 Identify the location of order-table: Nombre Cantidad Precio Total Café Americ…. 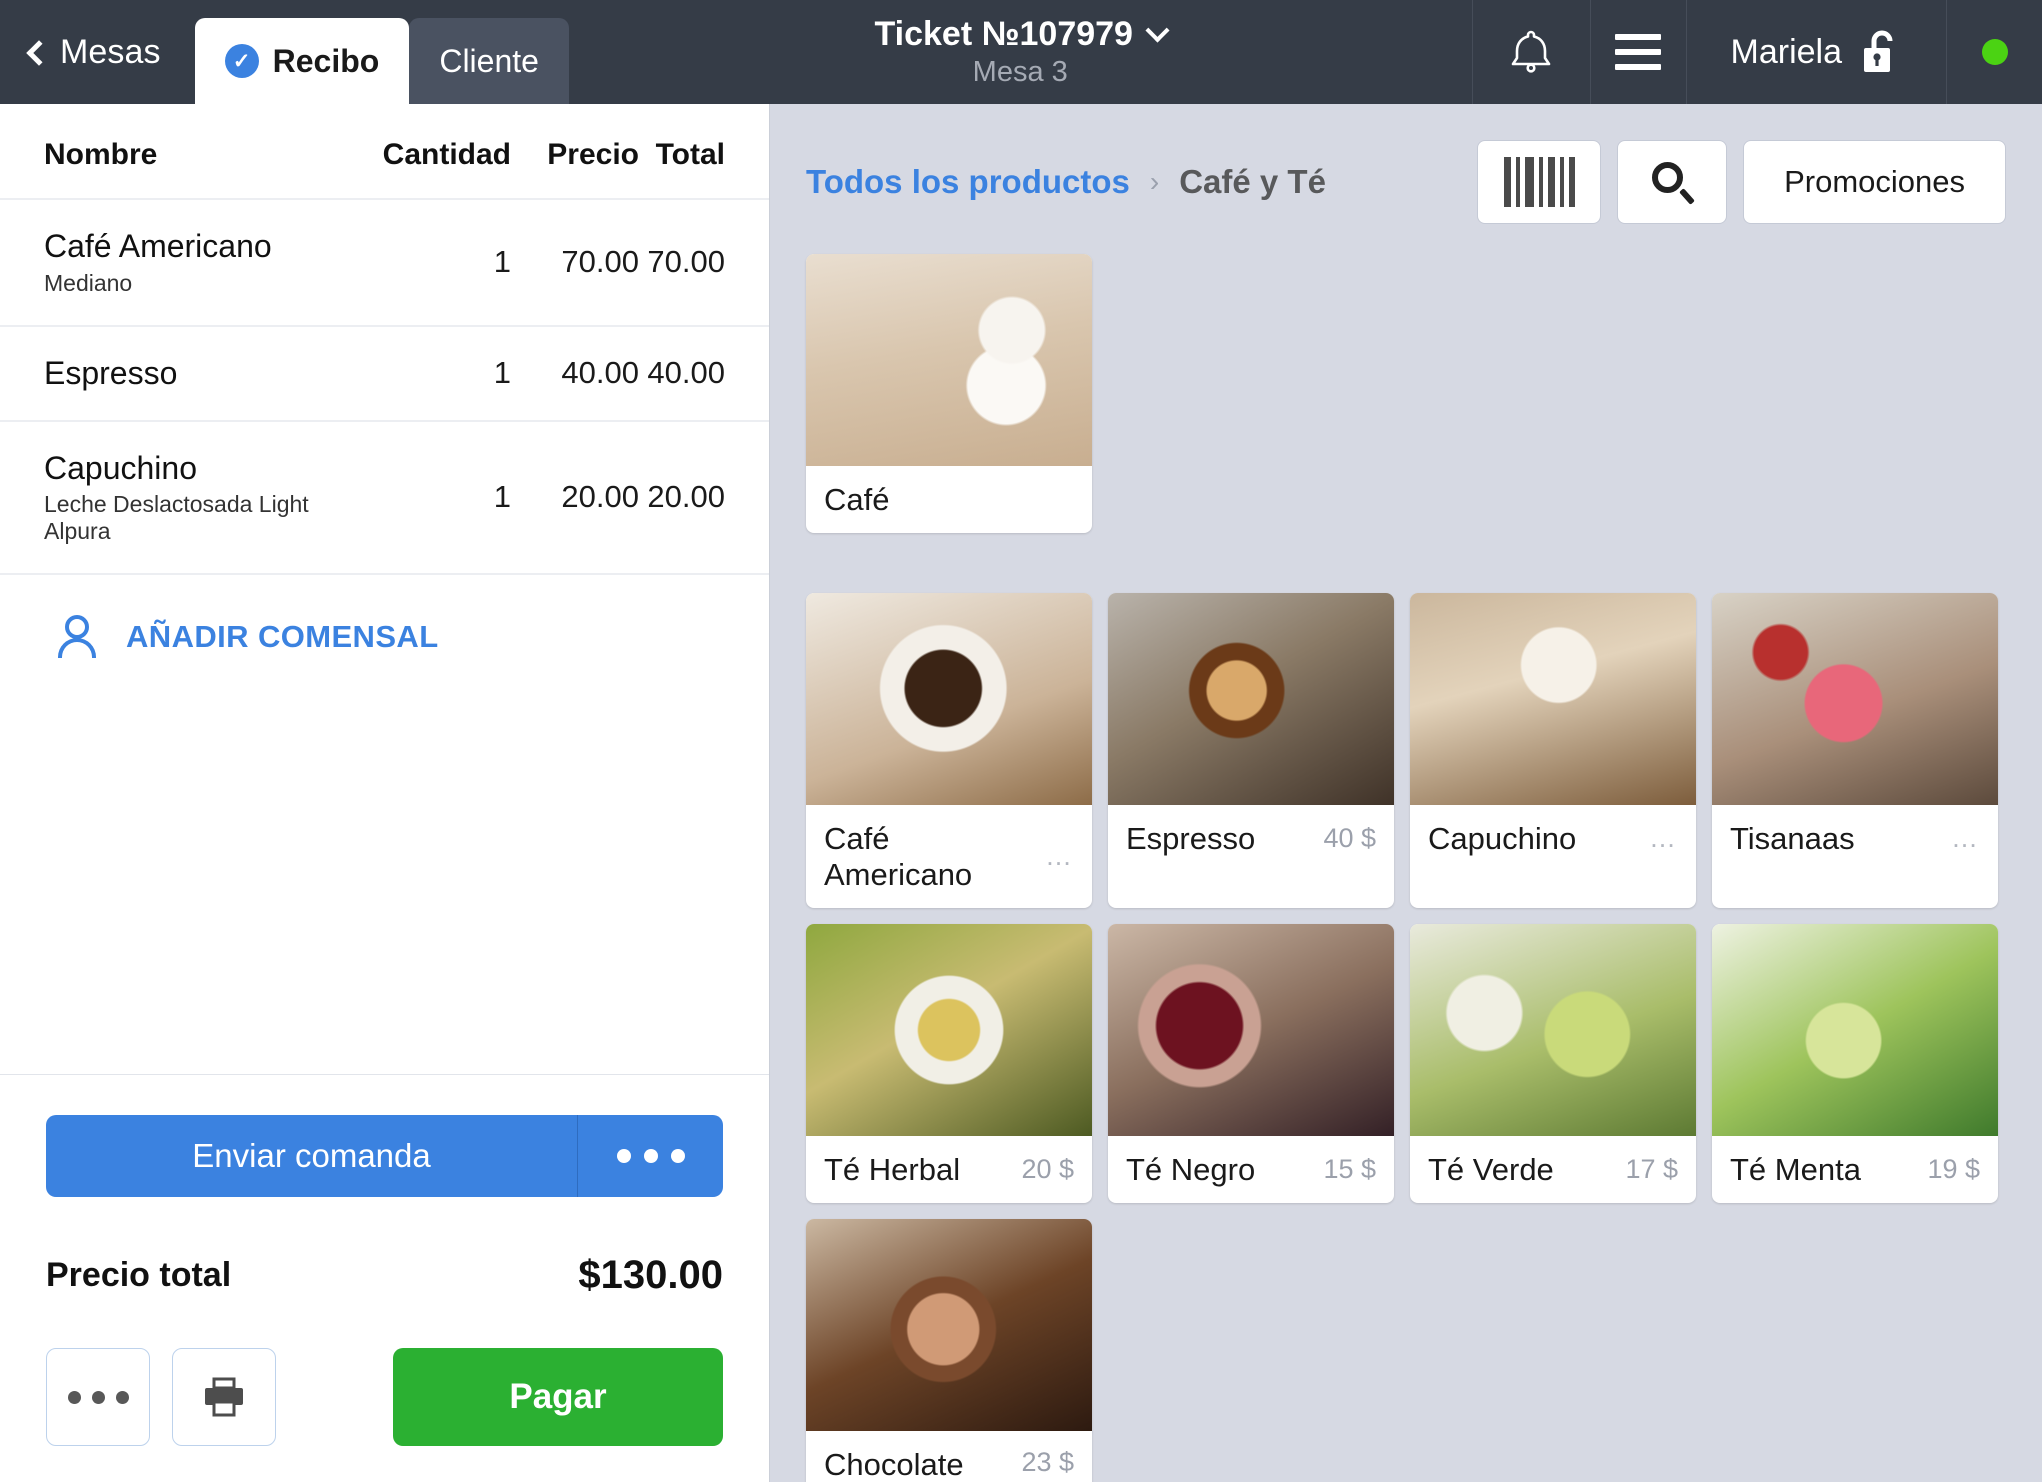
(384, 339).